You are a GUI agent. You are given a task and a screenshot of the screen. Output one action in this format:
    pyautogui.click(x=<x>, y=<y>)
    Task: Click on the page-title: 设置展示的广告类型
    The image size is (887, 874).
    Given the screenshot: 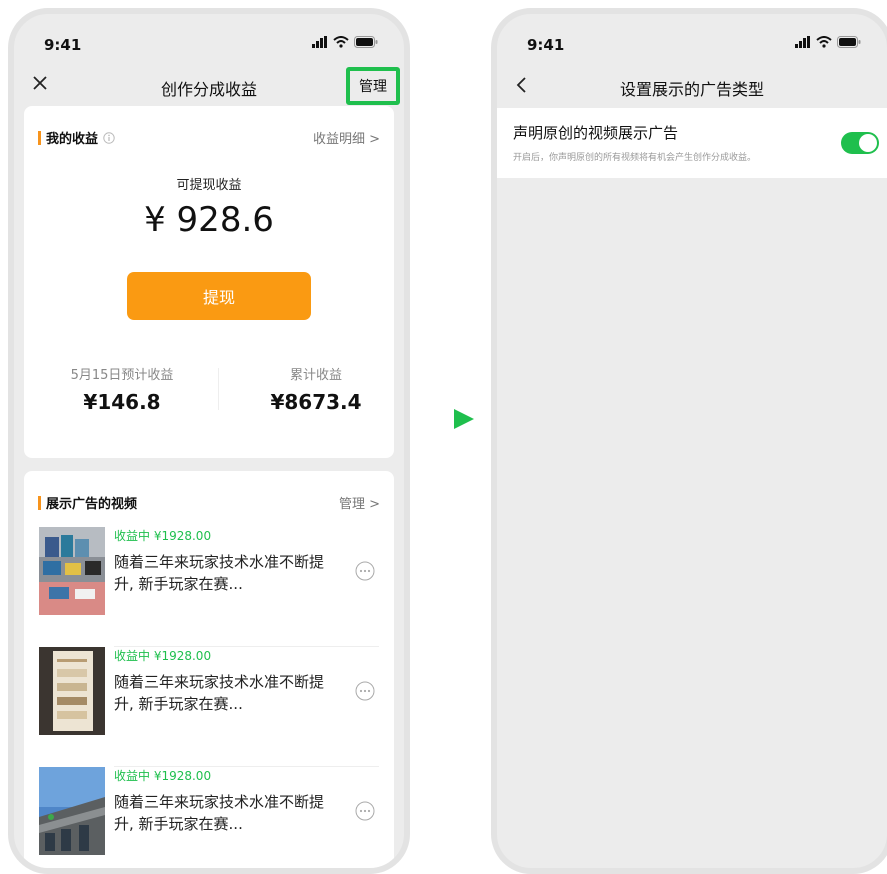 What is the action you would take?
    pyautogui.click(x=691, y=89)
    